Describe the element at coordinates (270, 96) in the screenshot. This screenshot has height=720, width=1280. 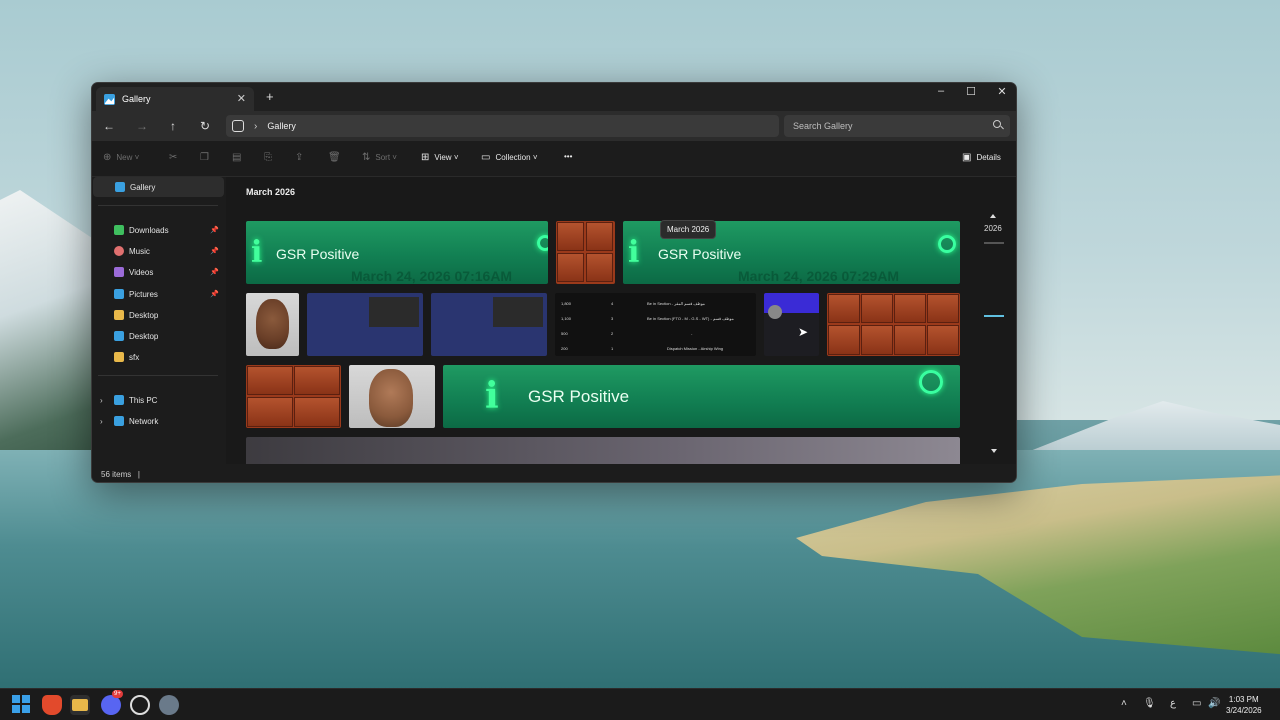
I see `new-tab-button: +` at that location.